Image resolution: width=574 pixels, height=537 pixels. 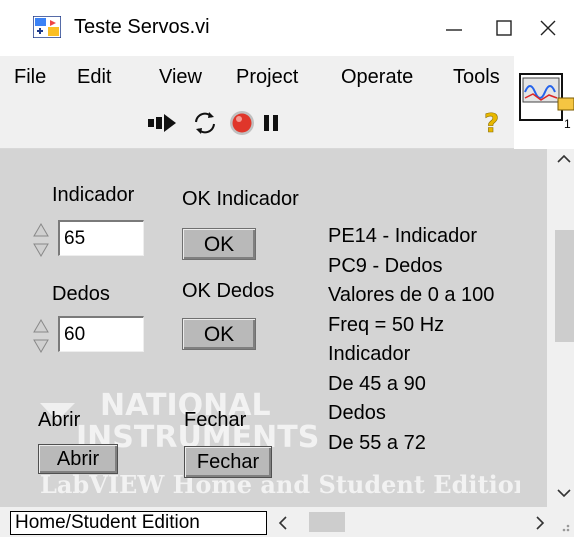 What do you see at coordinates (41, 240) in the screenshot?
I see `indicador-increment-decrement` at bounding box center [41, 240].